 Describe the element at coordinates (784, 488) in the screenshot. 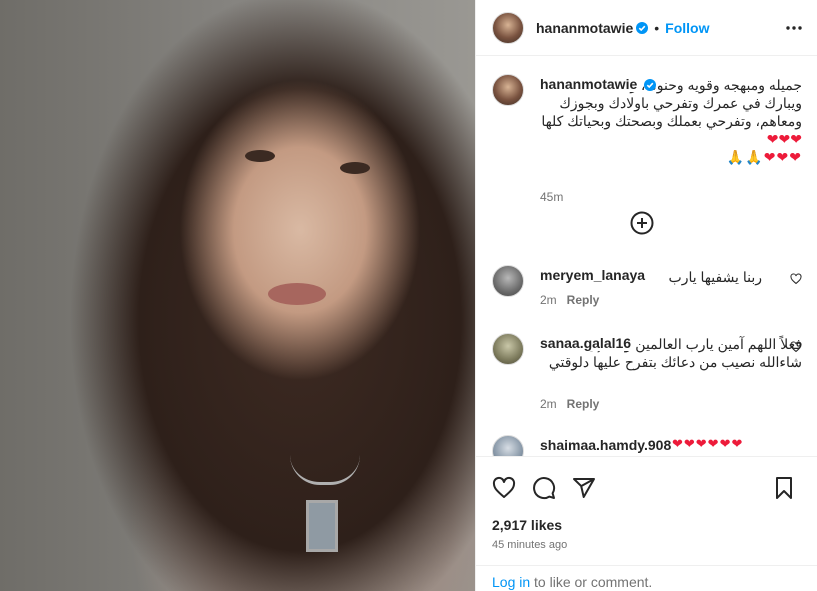

I see `save-icon` at that location.